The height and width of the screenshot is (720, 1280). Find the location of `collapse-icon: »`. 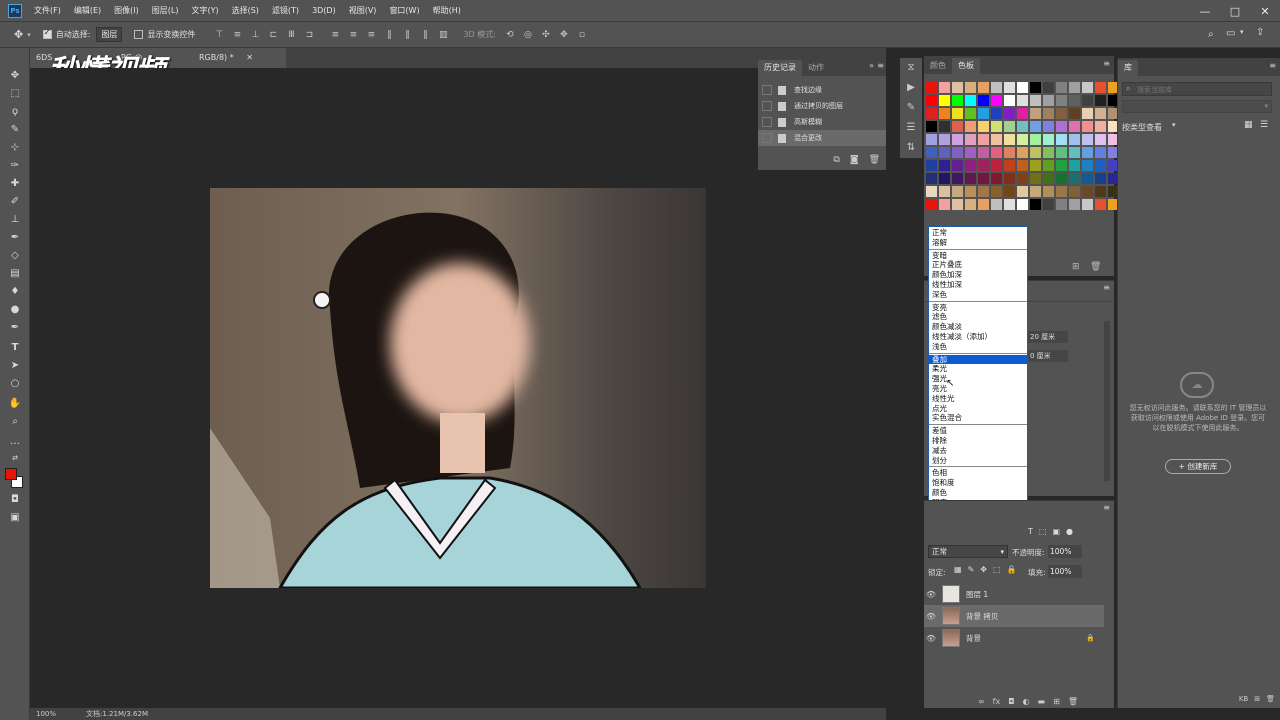

collapse-icon: » is located at coordinates (871, 65).